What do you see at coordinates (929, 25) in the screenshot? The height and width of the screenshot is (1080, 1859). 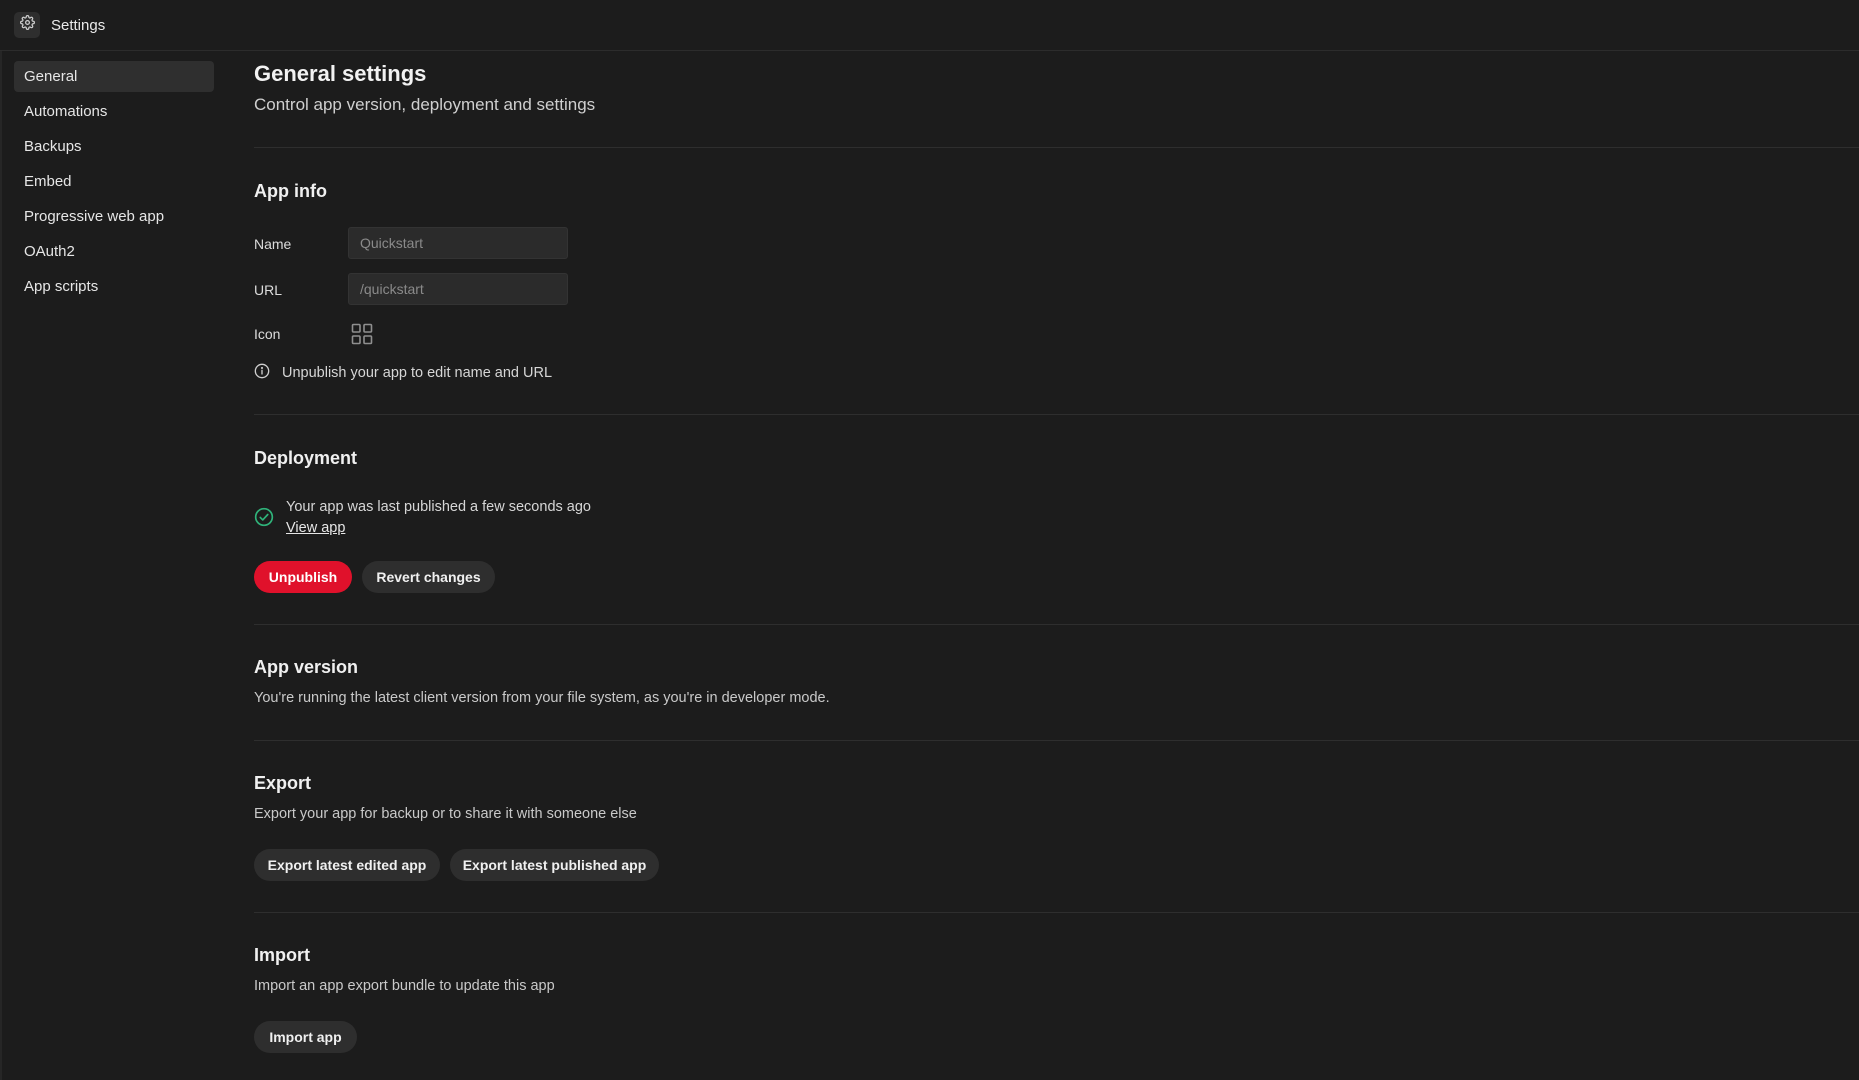 I see `top-bar: Settings` at bounding box center [929, 25].